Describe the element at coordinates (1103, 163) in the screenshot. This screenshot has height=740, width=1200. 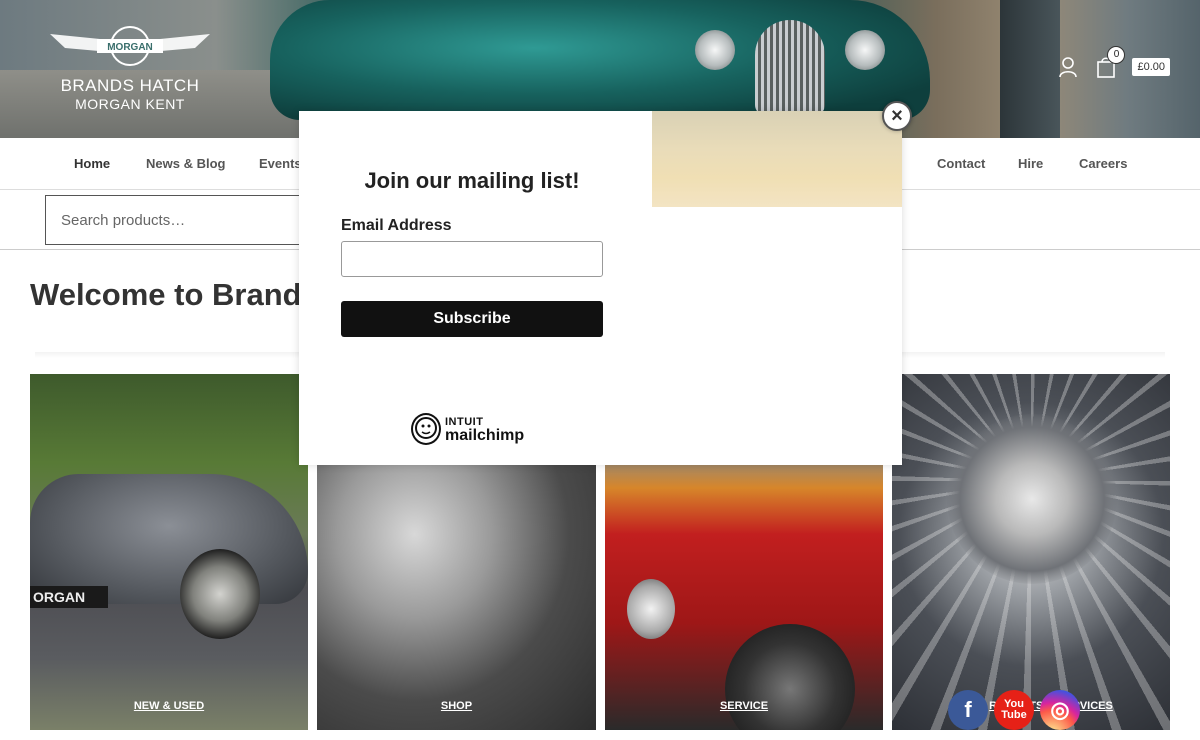
I see `nav-item-careers: Careers` at that location.